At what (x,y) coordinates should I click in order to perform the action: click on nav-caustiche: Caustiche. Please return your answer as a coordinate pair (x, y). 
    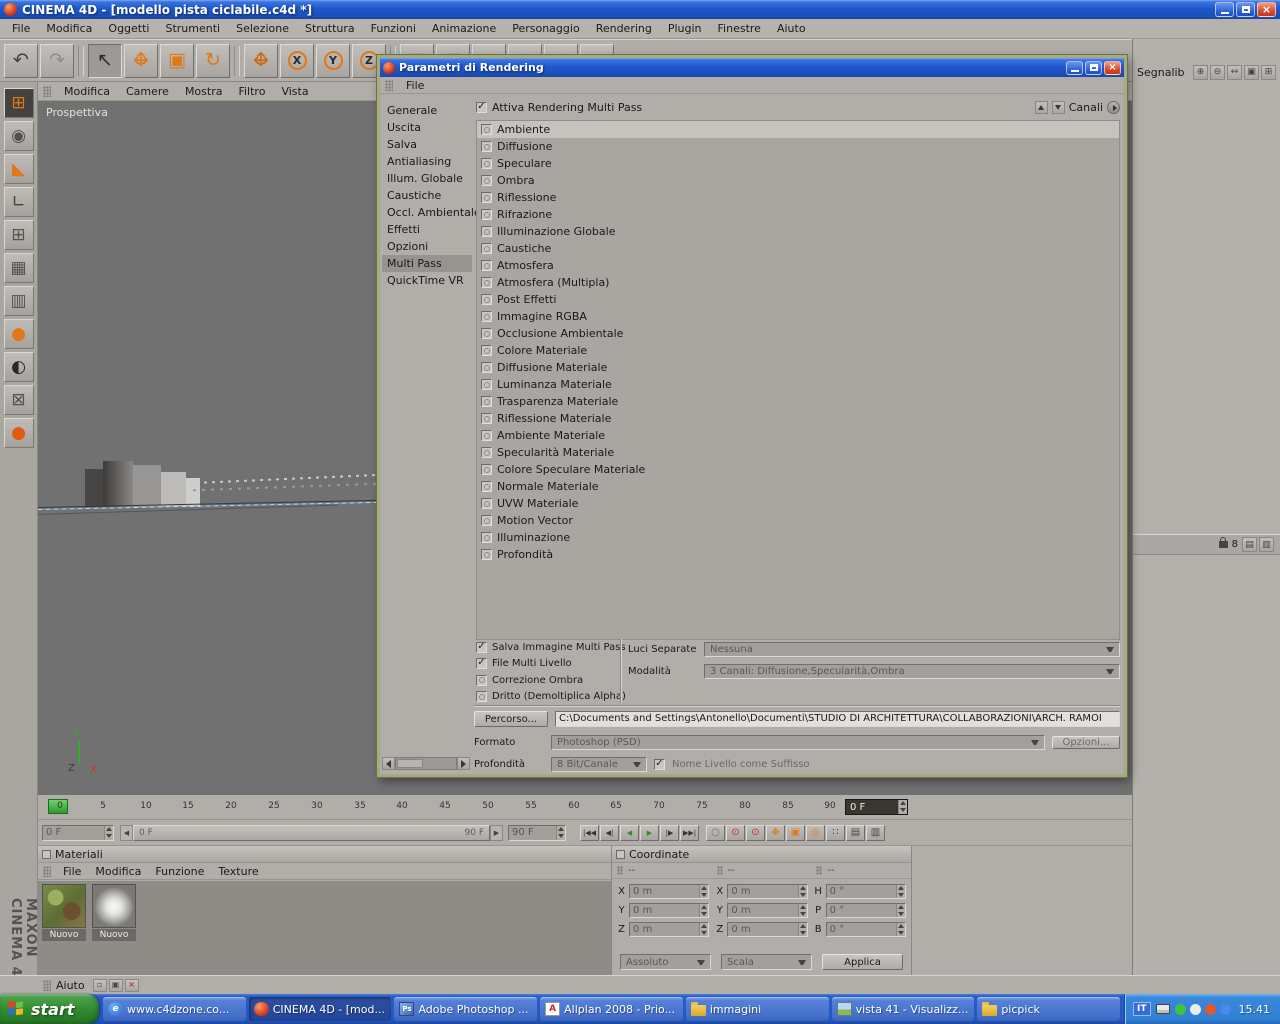
    Looking at the image, I should click on (427, 195).